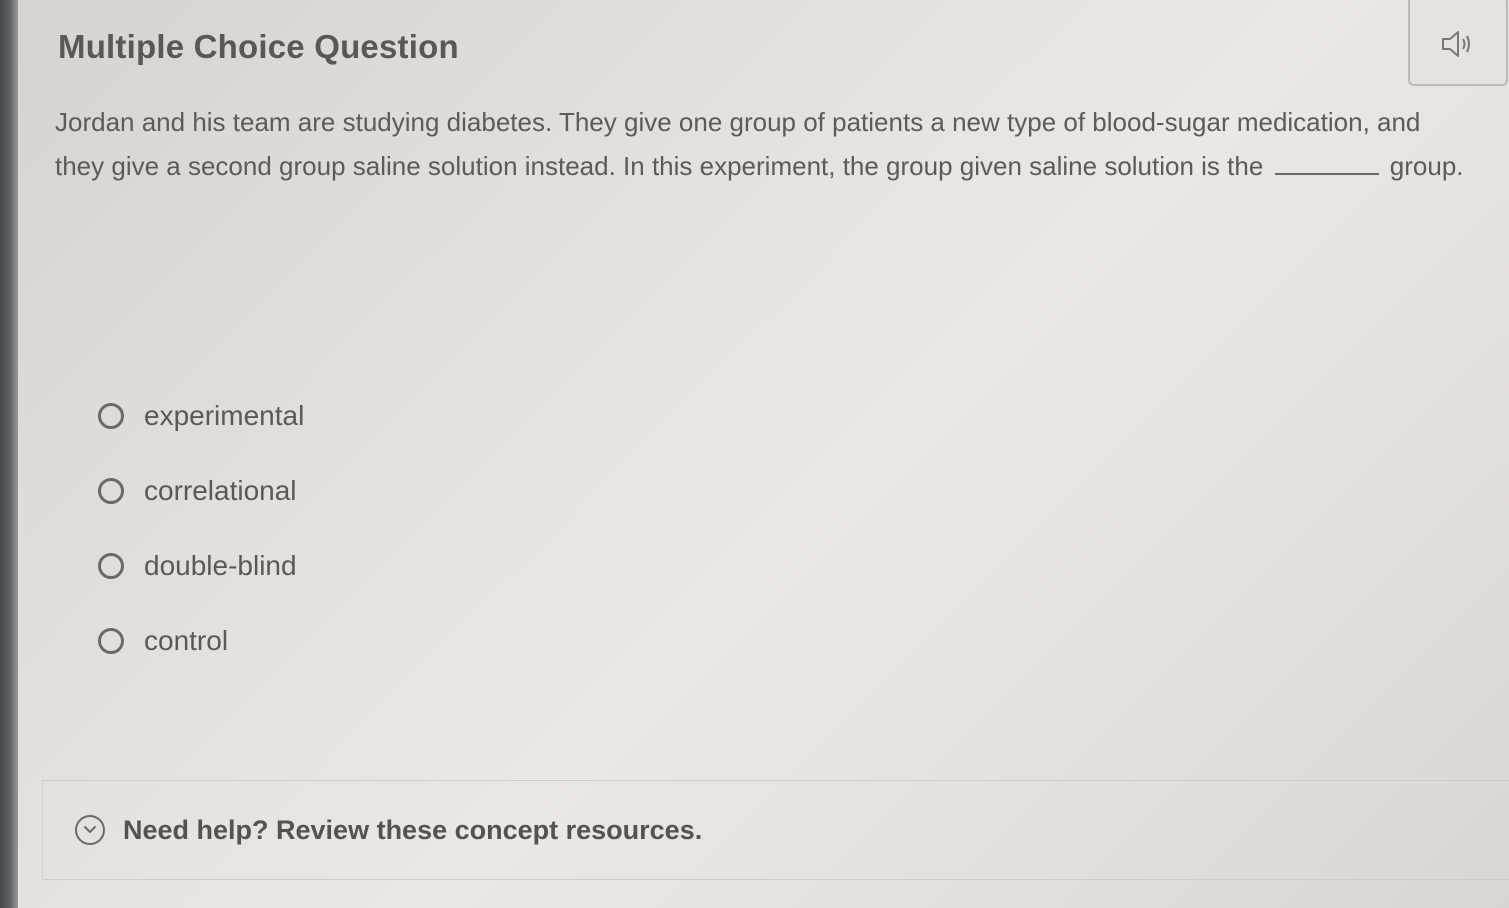 This screenshot has width=1509, height=908. What do you see at coordinates (9, 454) in the screenshot?
I see `window-edge` at bounding box center [9, 454].